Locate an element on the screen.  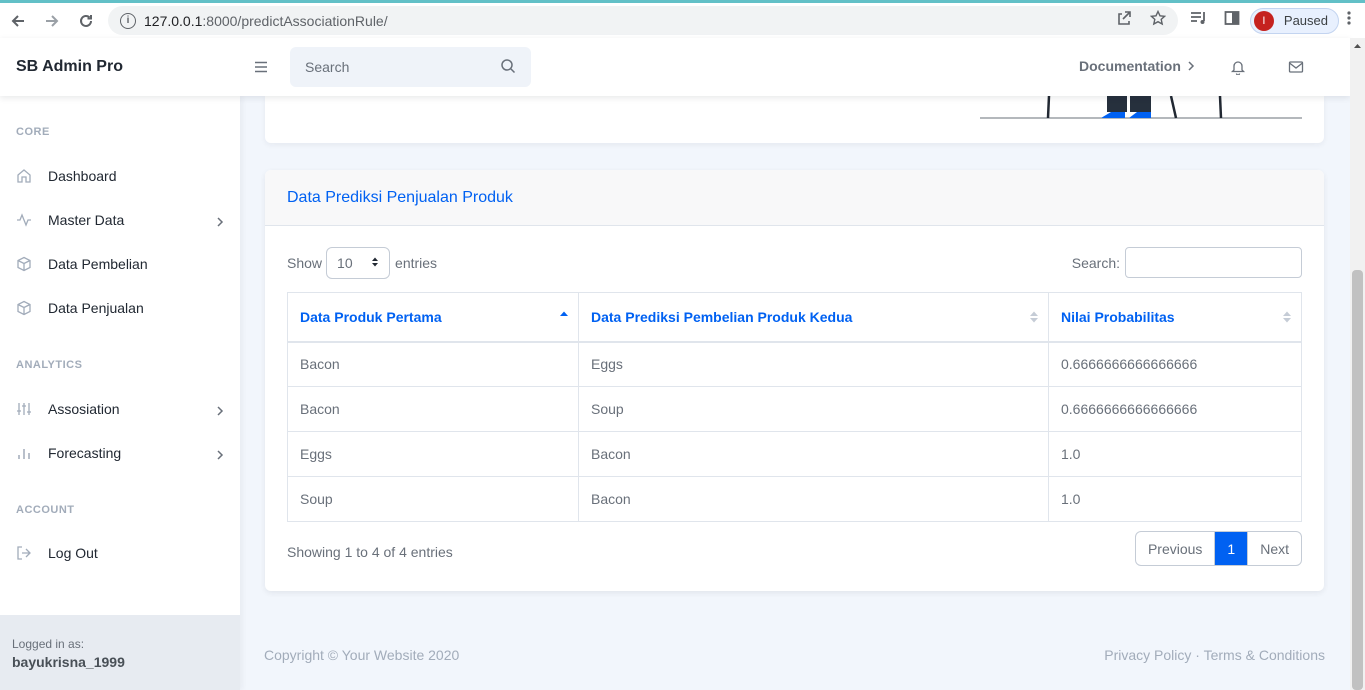
sidebar-item-data-pembelian: Data Pembelian is located at coordinates (120, 264).